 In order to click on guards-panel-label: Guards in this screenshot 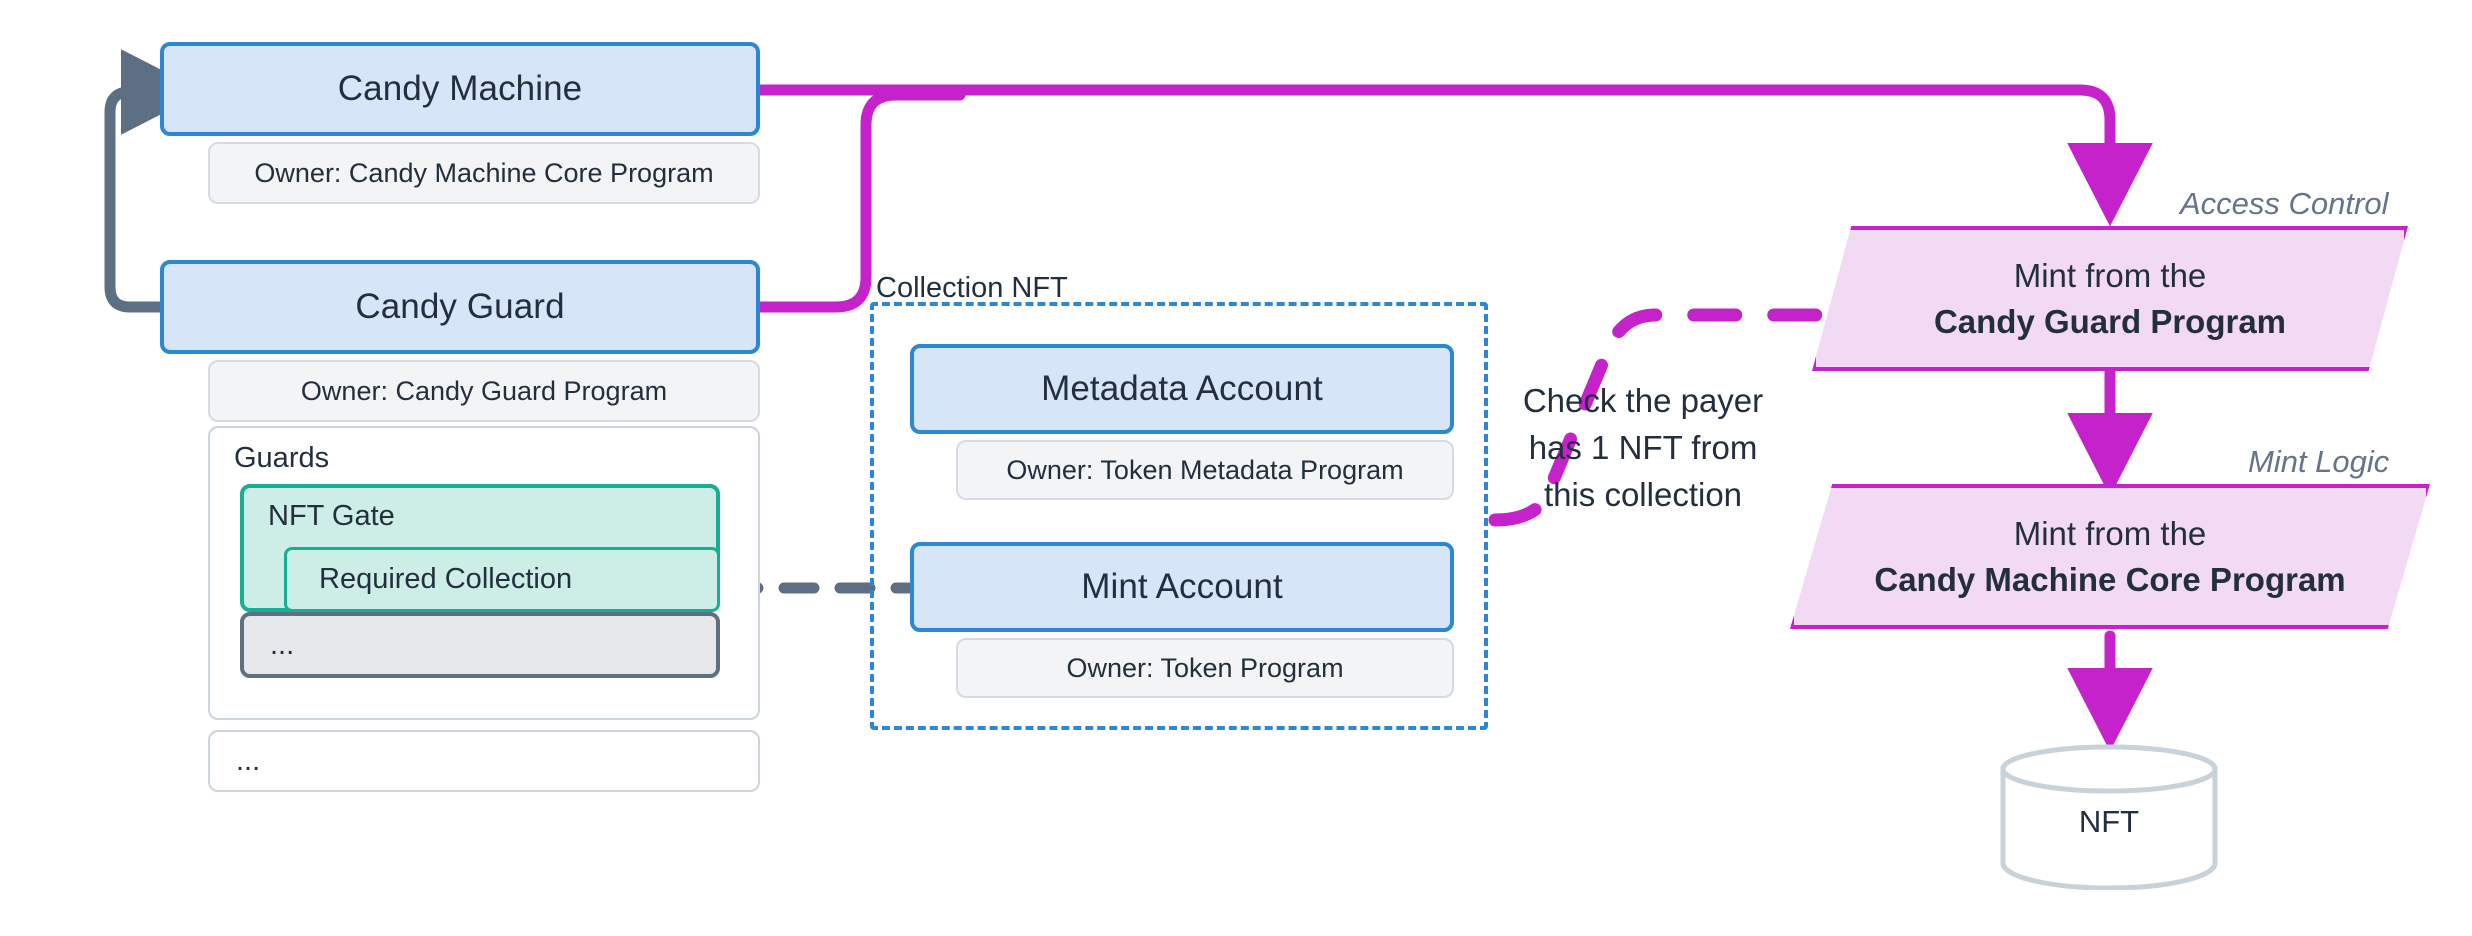, I will do `click(281, 458)`.